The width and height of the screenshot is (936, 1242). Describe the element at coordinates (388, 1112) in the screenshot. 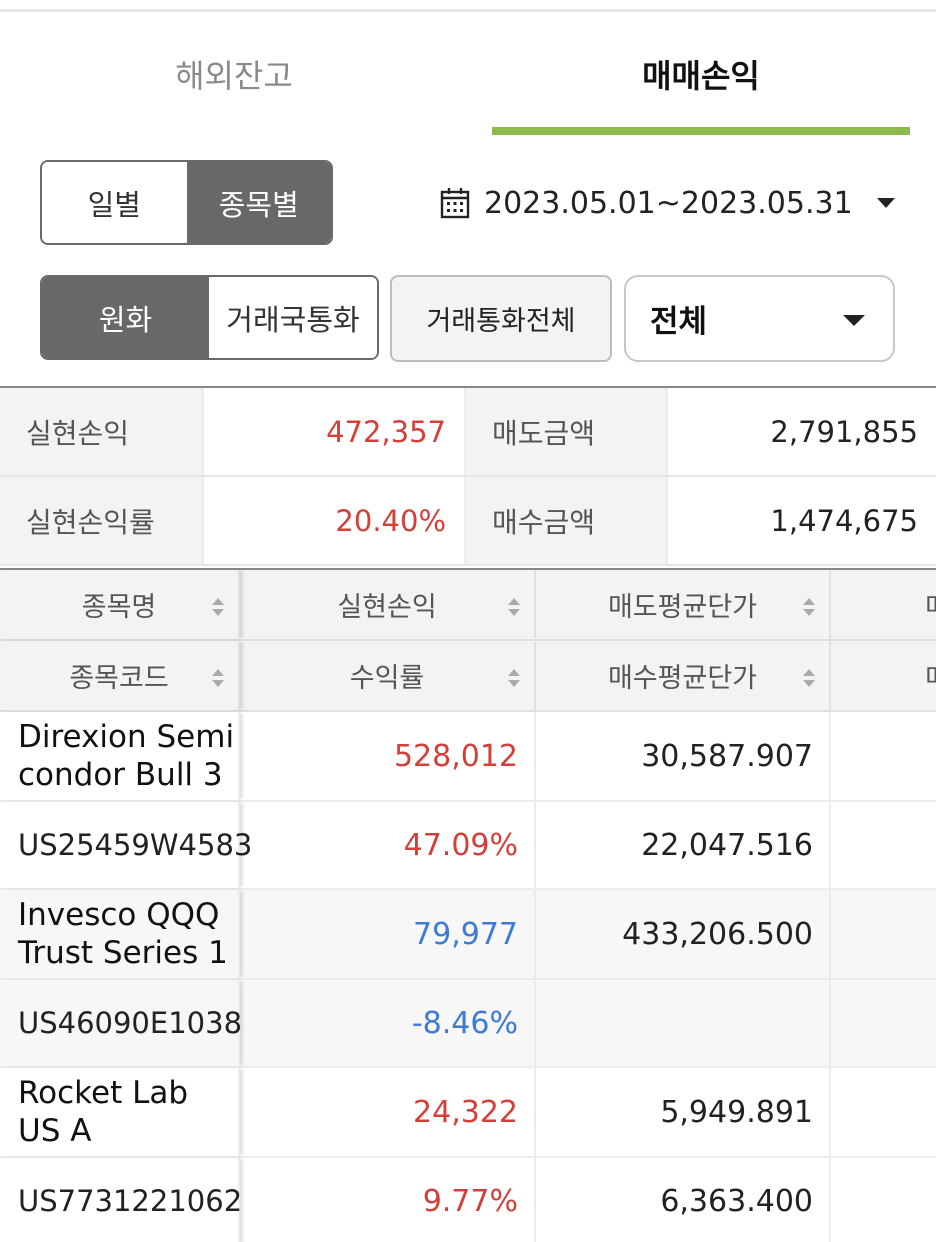

I see `realized-pl: 24,322` at that location.